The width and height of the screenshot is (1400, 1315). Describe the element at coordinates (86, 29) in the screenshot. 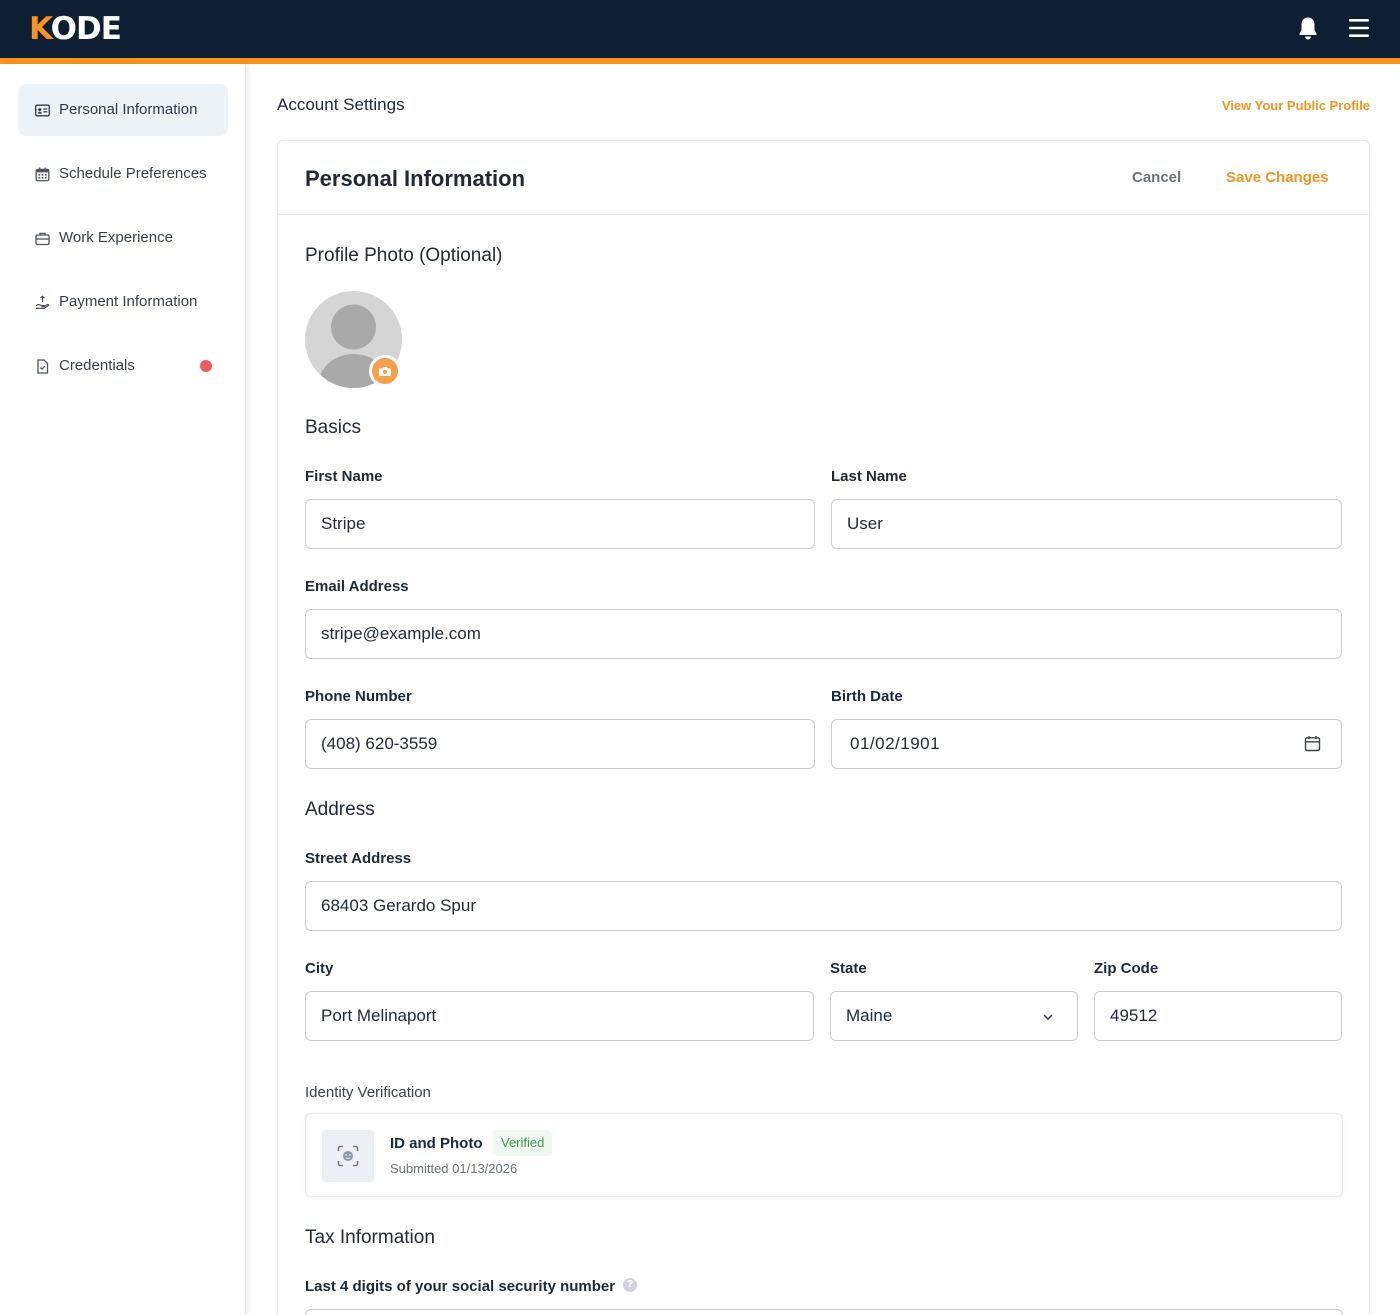

I see `logo-letters: ODE` at that location.